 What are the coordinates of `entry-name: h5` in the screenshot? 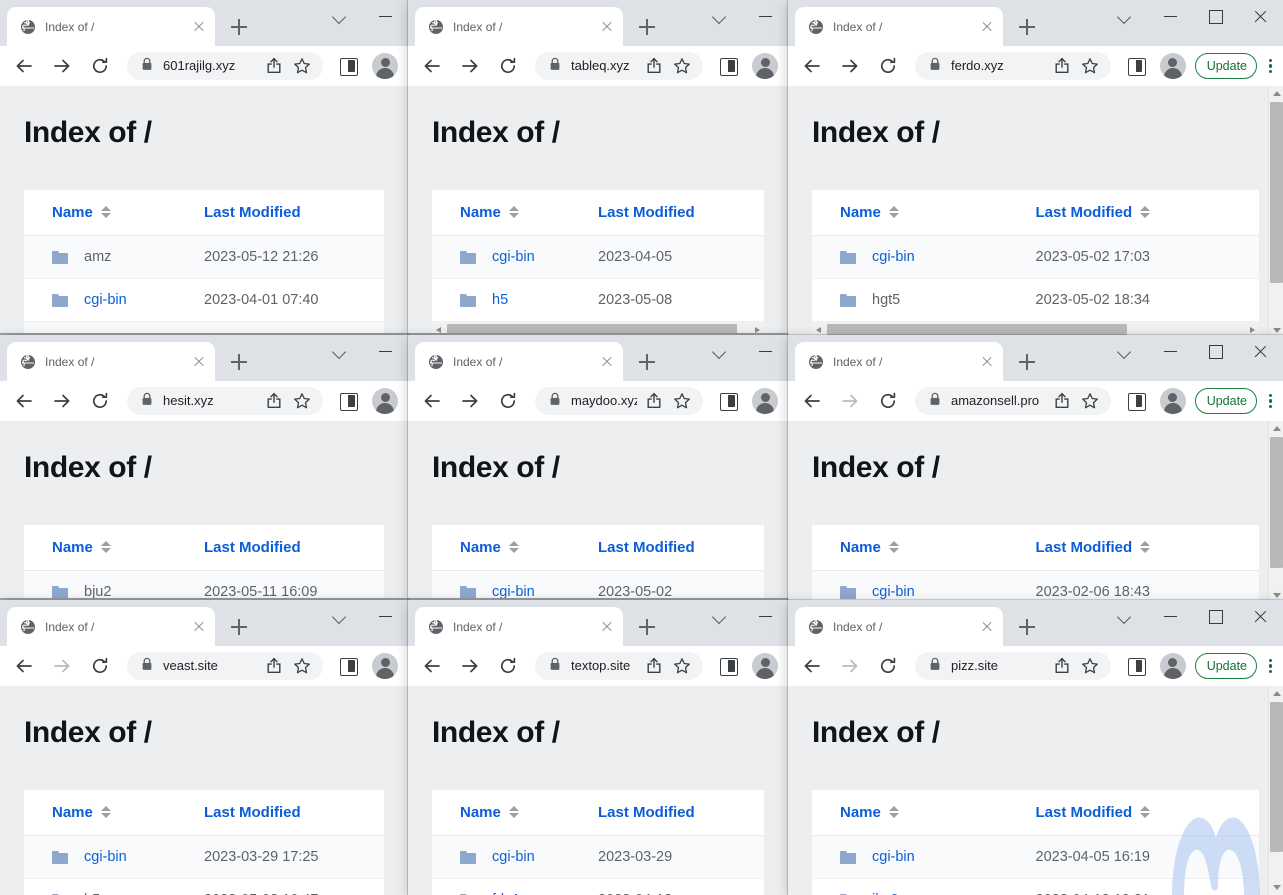 It's located at (500, 300).